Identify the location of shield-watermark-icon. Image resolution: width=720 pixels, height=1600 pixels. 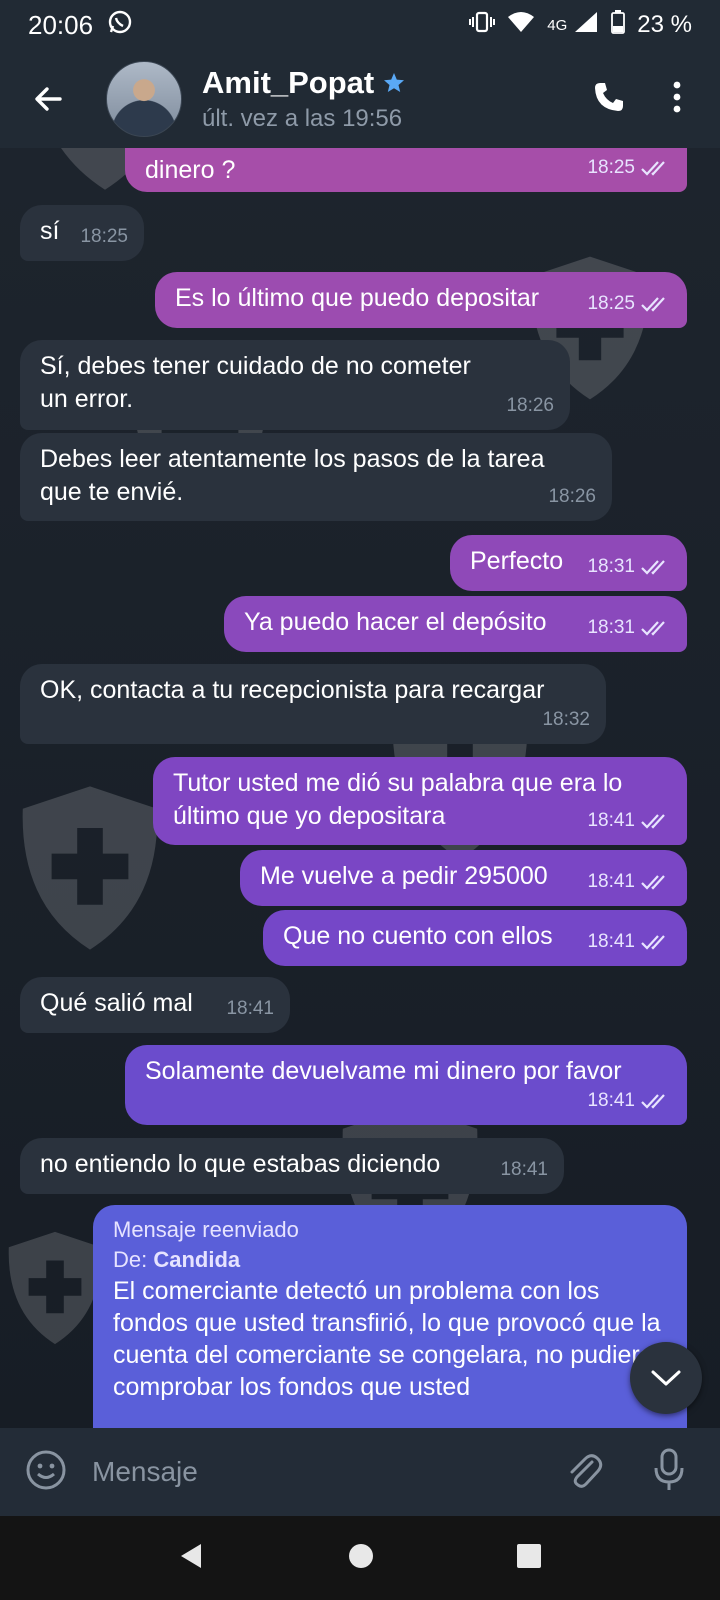
(90, 868).